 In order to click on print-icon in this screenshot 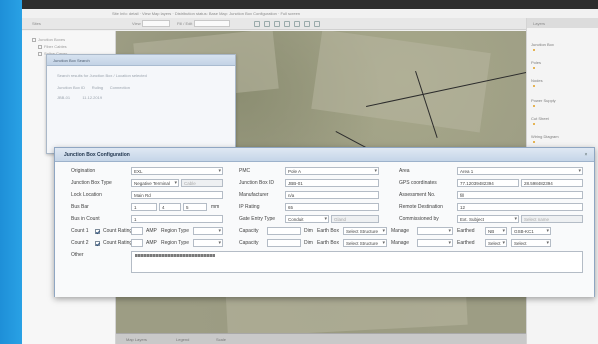, I will do `click(317, 24)`.